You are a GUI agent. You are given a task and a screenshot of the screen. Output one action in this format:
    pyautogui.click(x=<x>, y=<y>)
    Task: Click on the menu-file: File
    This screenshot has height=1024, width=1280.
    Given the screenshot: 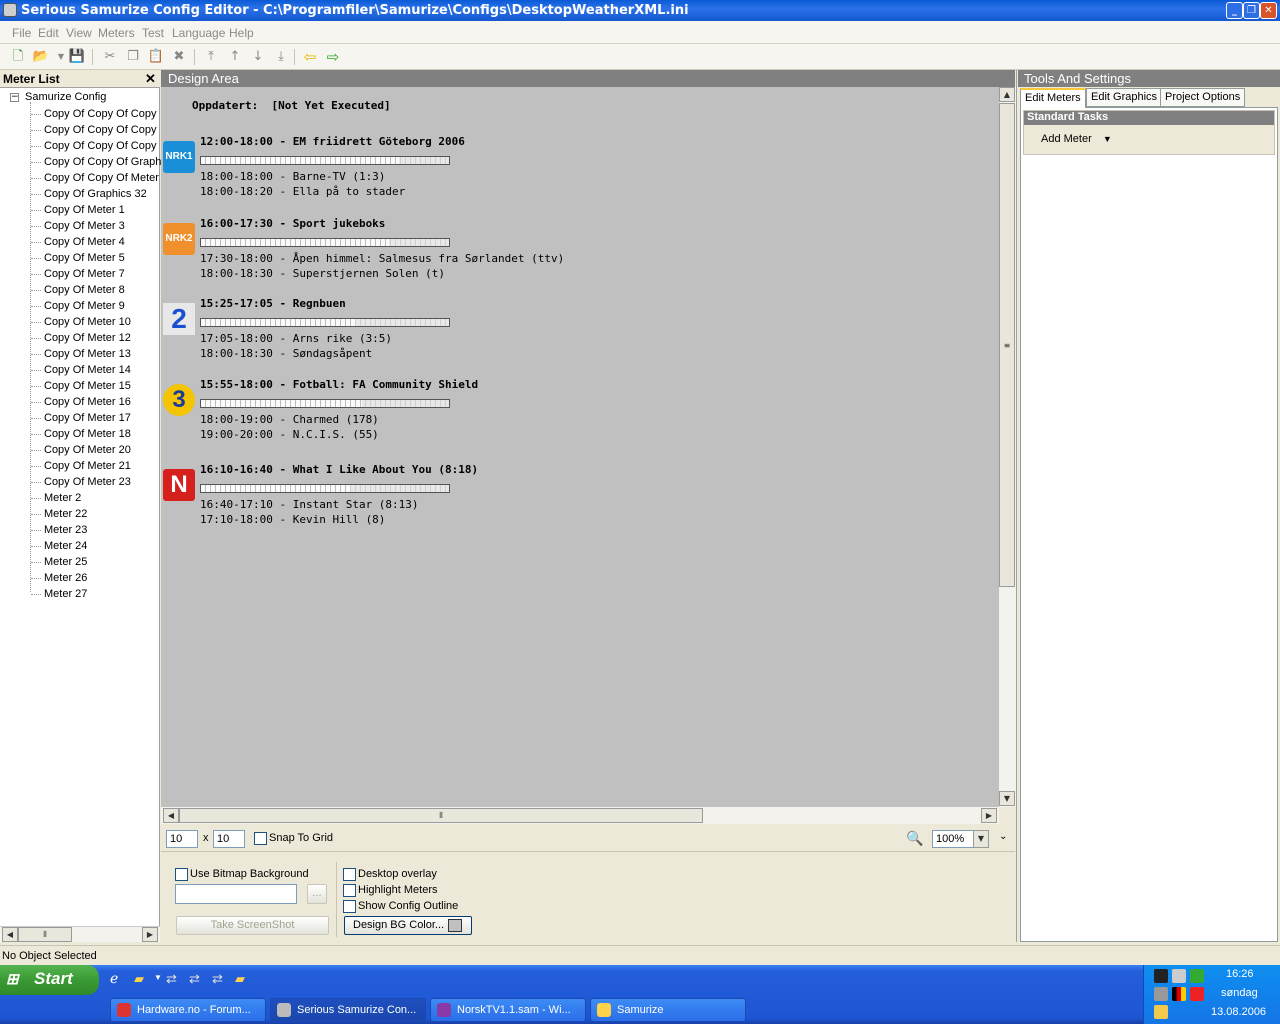 What is the action you would take?
    pyautogui.click(x=21, y=33)
    